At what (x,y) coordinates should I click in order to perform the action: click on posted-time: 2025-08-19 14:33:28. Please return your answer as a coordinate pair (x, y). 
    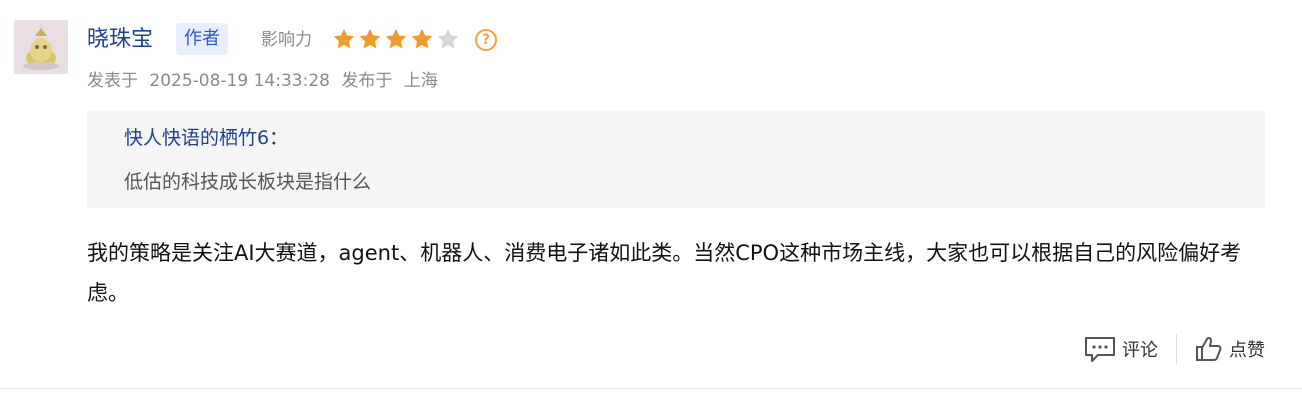
    Looking at the image, I should click on (239, 81).